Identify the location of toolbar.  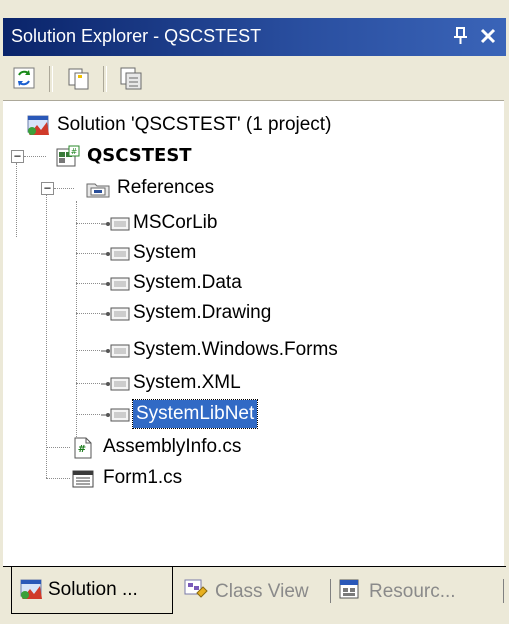
(254, 78).